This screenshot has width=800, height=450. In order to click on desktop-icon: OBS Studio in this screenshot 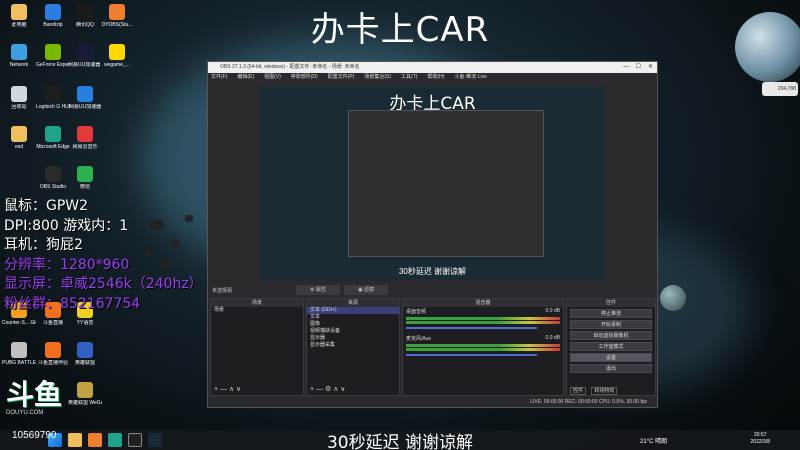, I will do `click(53, 178)`.